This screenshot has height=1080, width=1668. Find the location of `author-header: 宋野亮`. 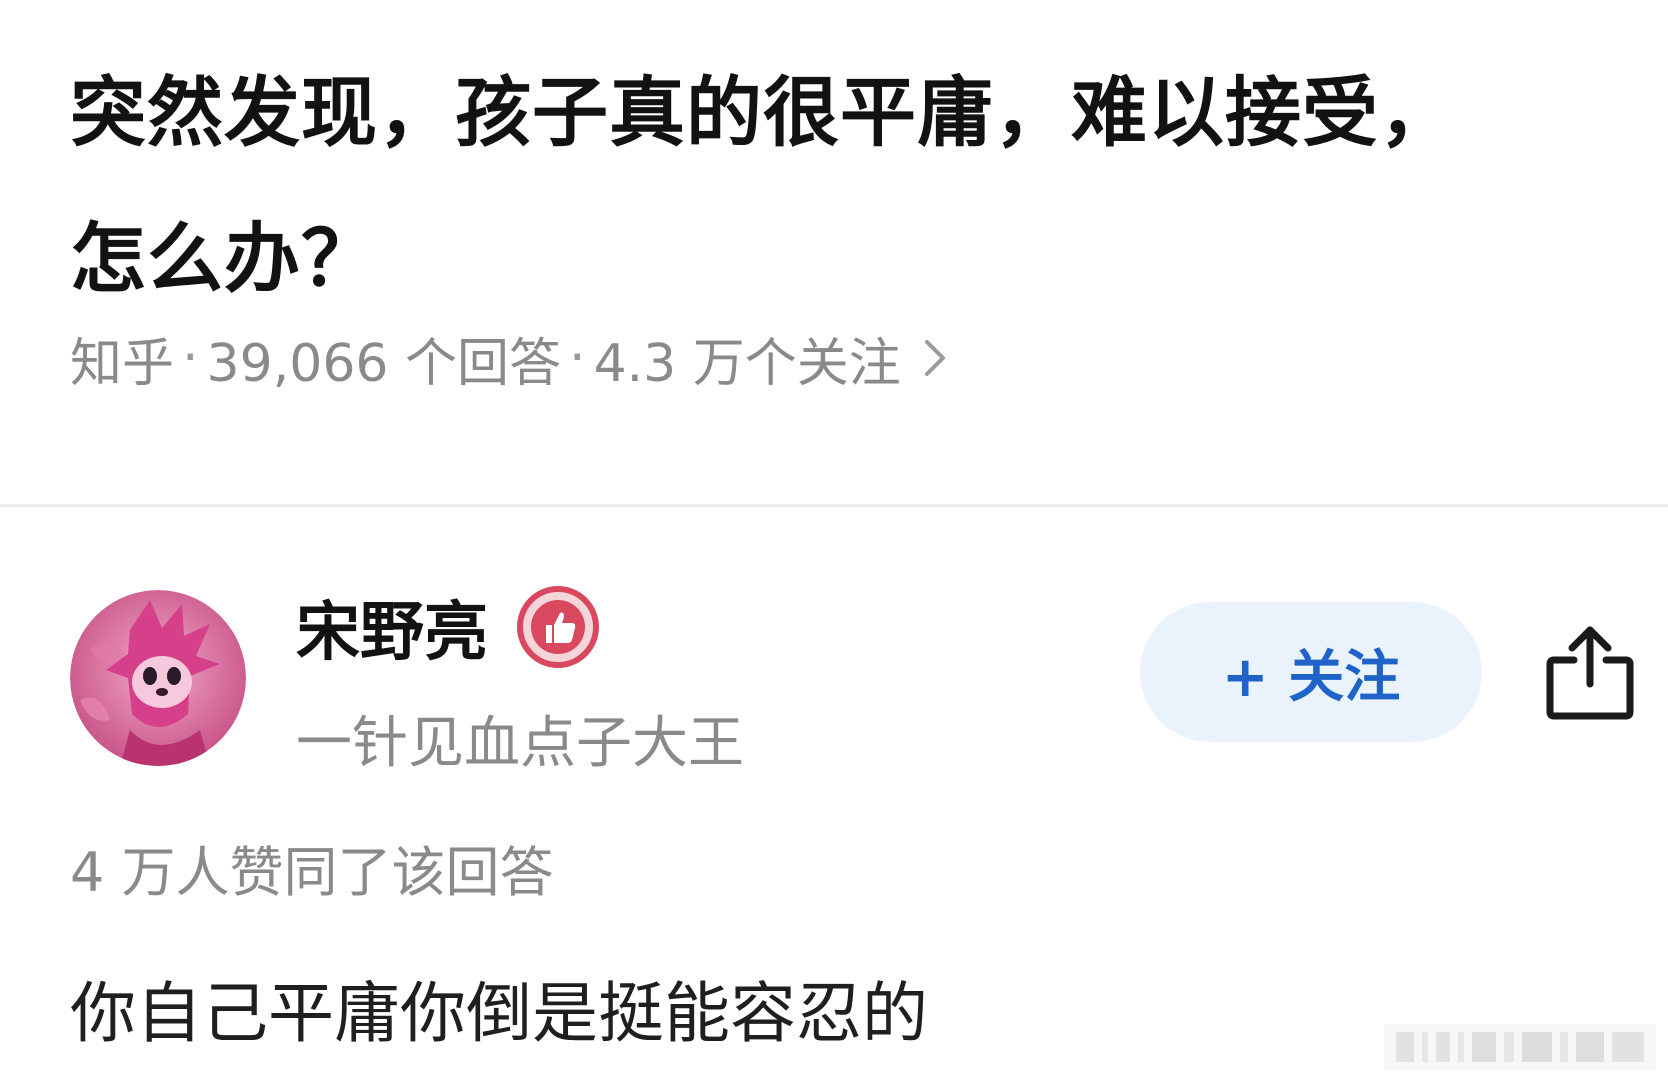

author-header: 宋野亮 is located at coordinates (448, 627).